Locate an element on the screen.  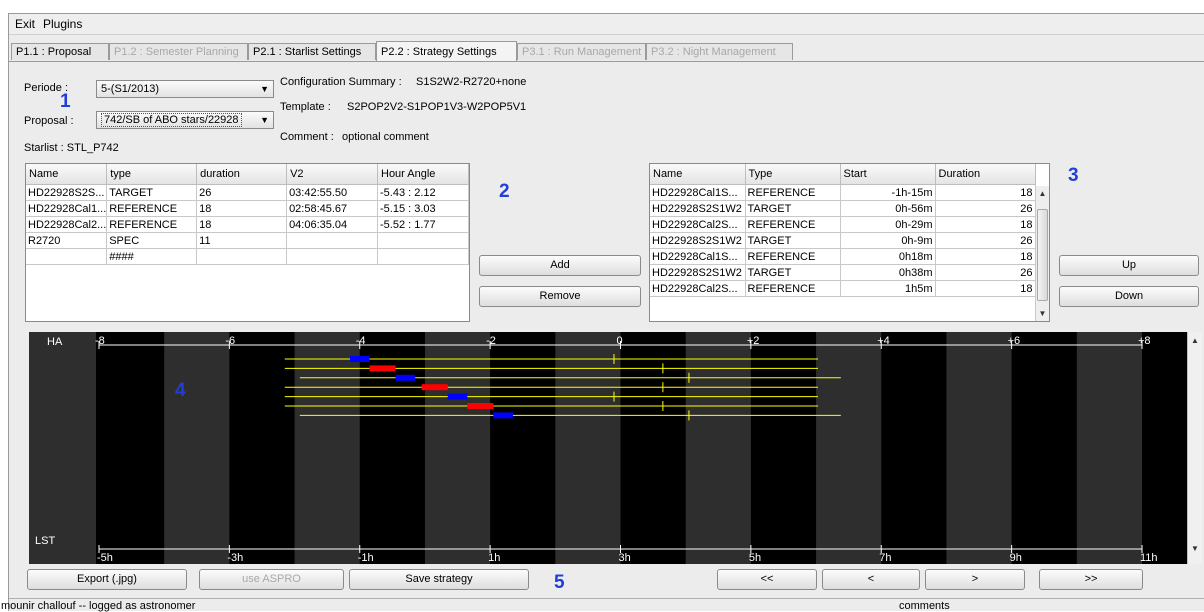
tab-strategy-settings: P2.2 : Strategy Settings is located at coordinates (446, 51).